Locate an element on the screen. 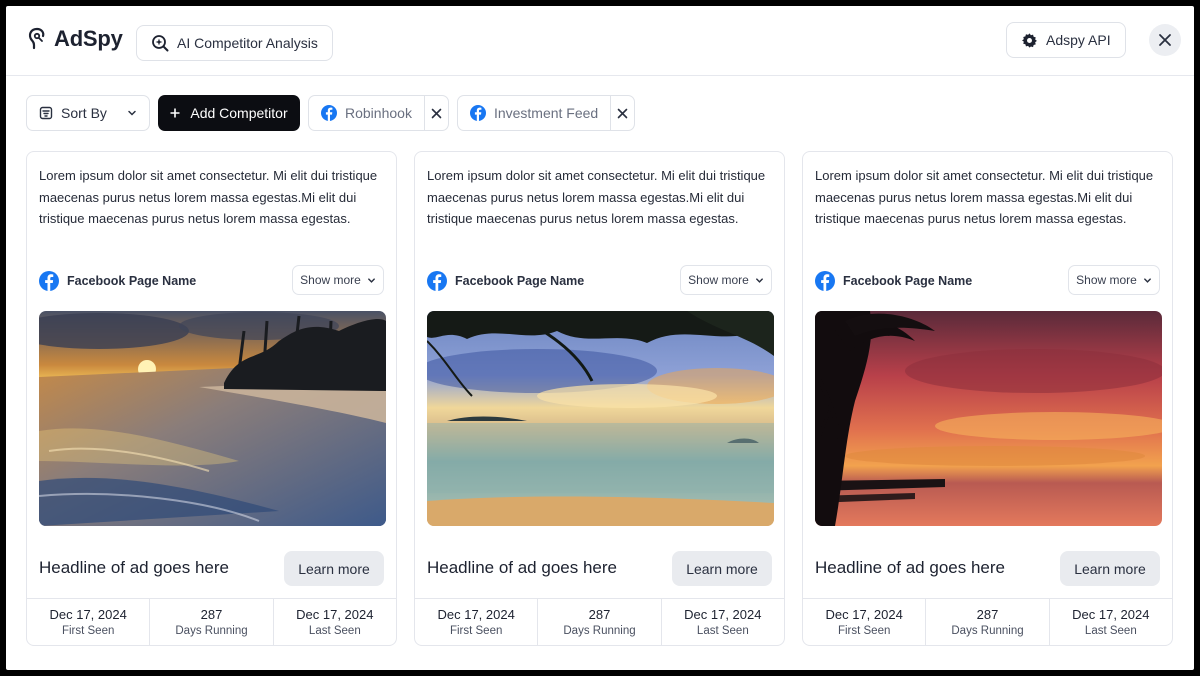 The image size is (1200, 676). gear-icon is located at coordinates (1029, 40).